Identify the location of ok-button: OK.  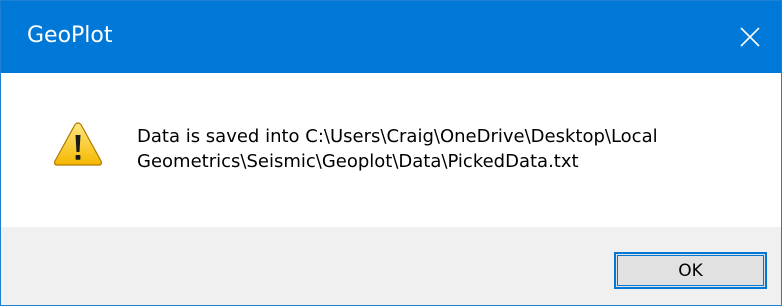
(690, 270).